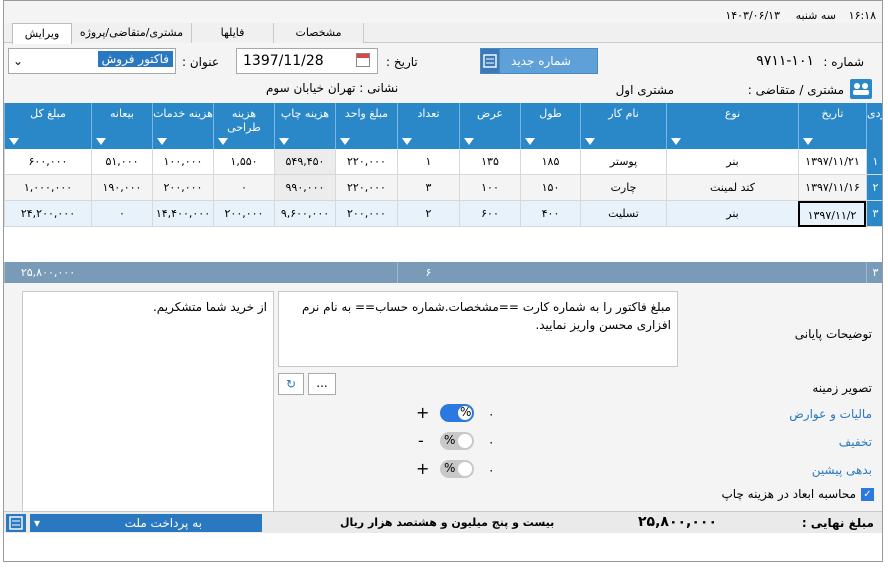 This screenshot has height=568, width=888. I want to click on title-select: ⌄ فاکتور فروش, so click(92, 61).